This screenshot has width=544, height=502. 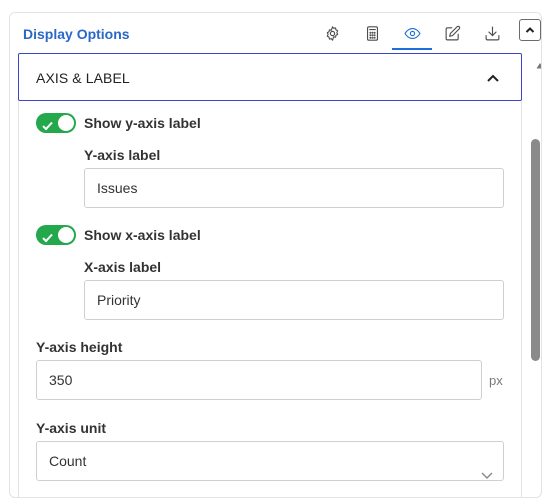 What do you see at coordinates (122, 155) in the screenshot?
I see `y-axis-label-field-label: Y-axis label` at bounding box center [122, 155].